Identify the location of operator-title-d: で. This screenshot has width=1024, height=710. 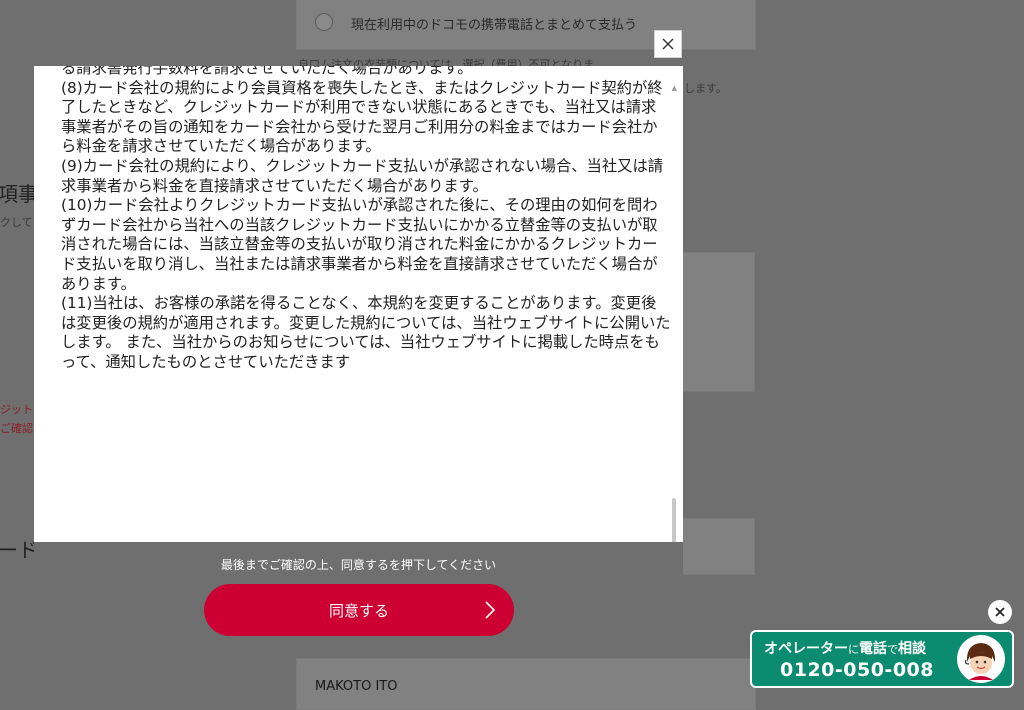
(892, 649).